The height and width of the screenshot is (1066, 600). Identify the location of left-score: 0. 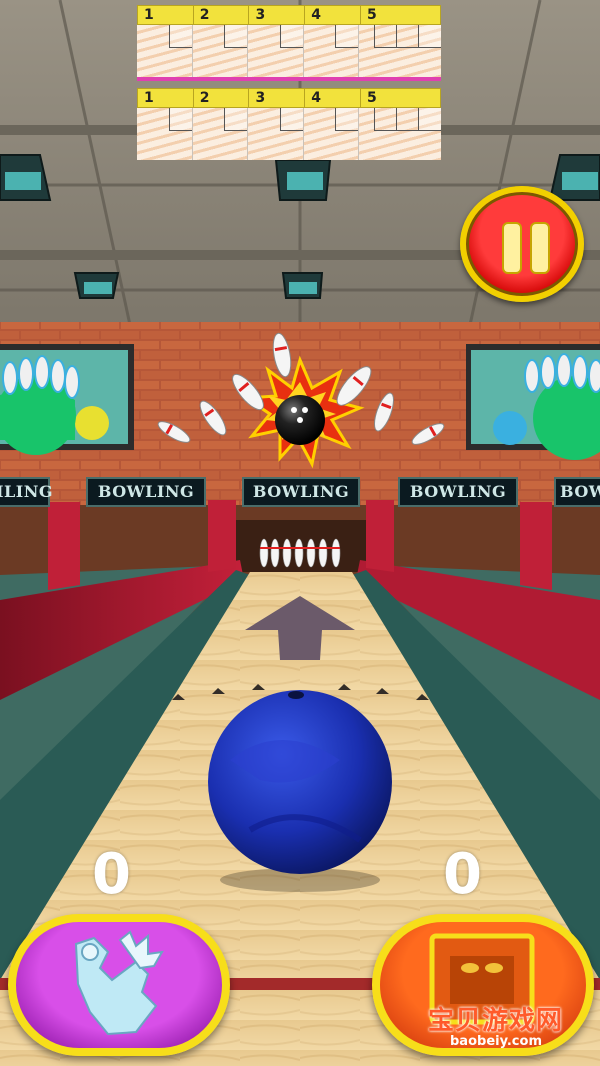
(111, 874).